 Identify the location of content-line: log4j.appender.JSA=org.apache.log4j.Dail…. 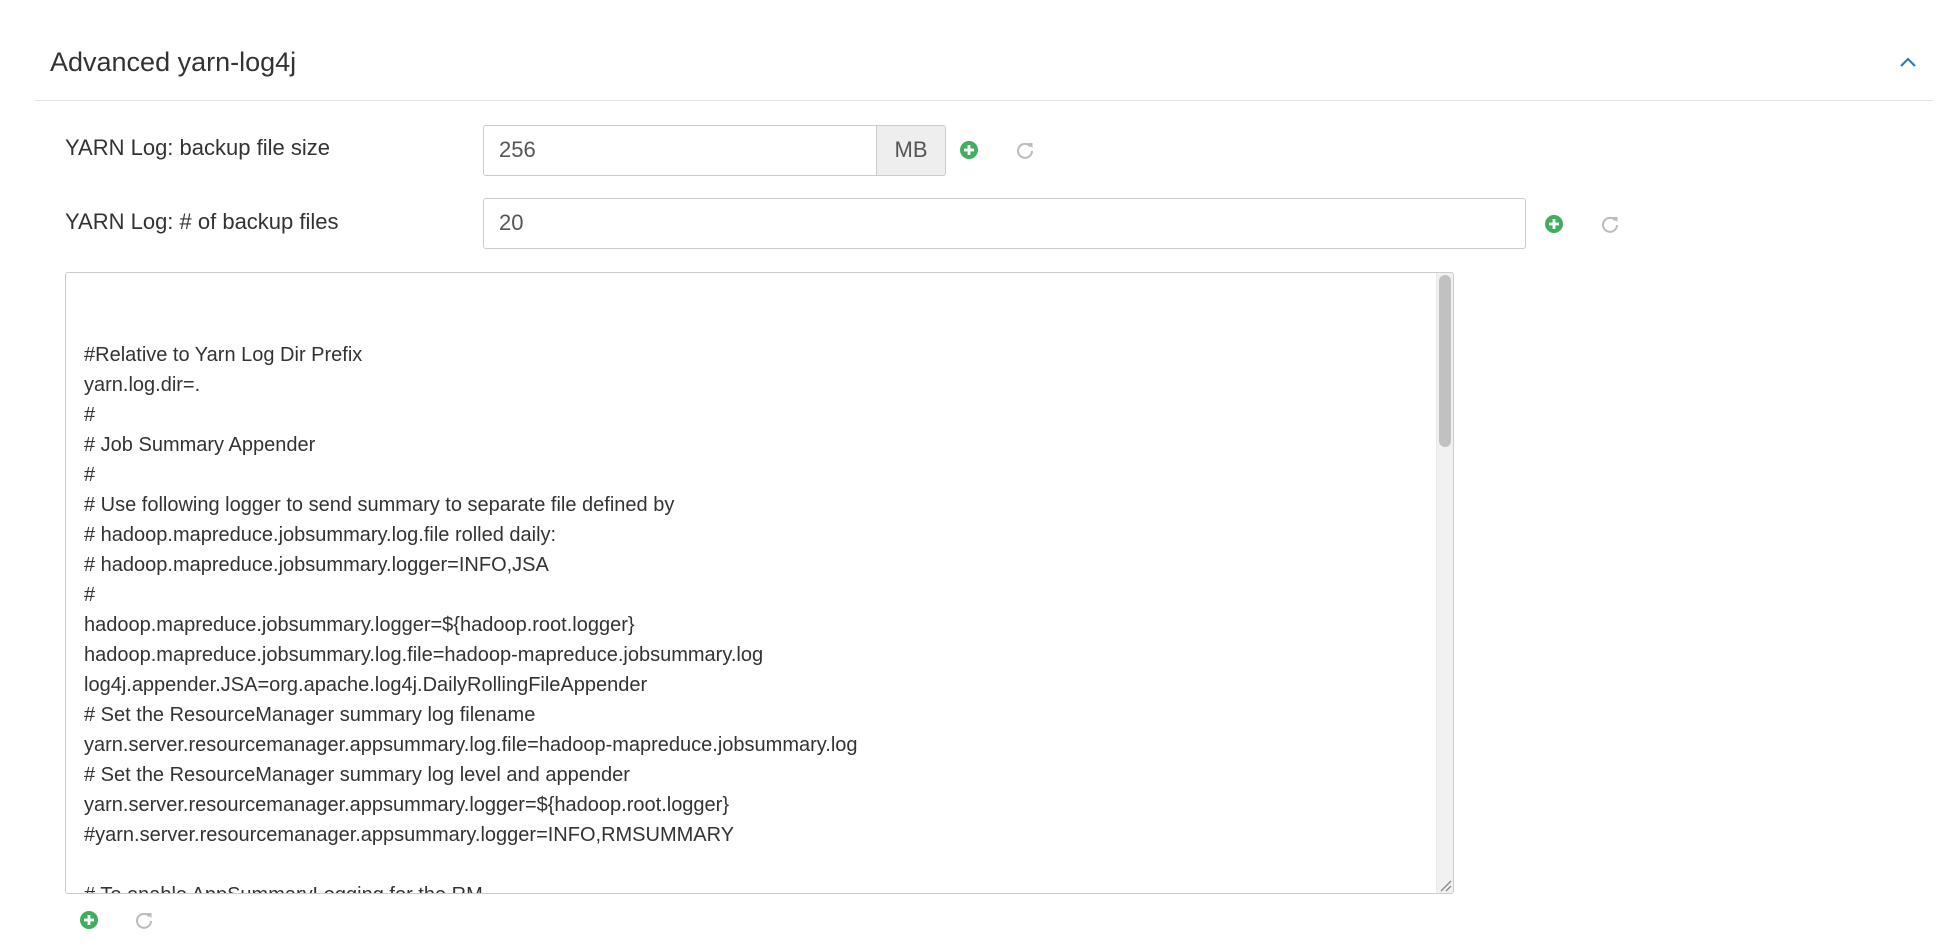
(366, 685).